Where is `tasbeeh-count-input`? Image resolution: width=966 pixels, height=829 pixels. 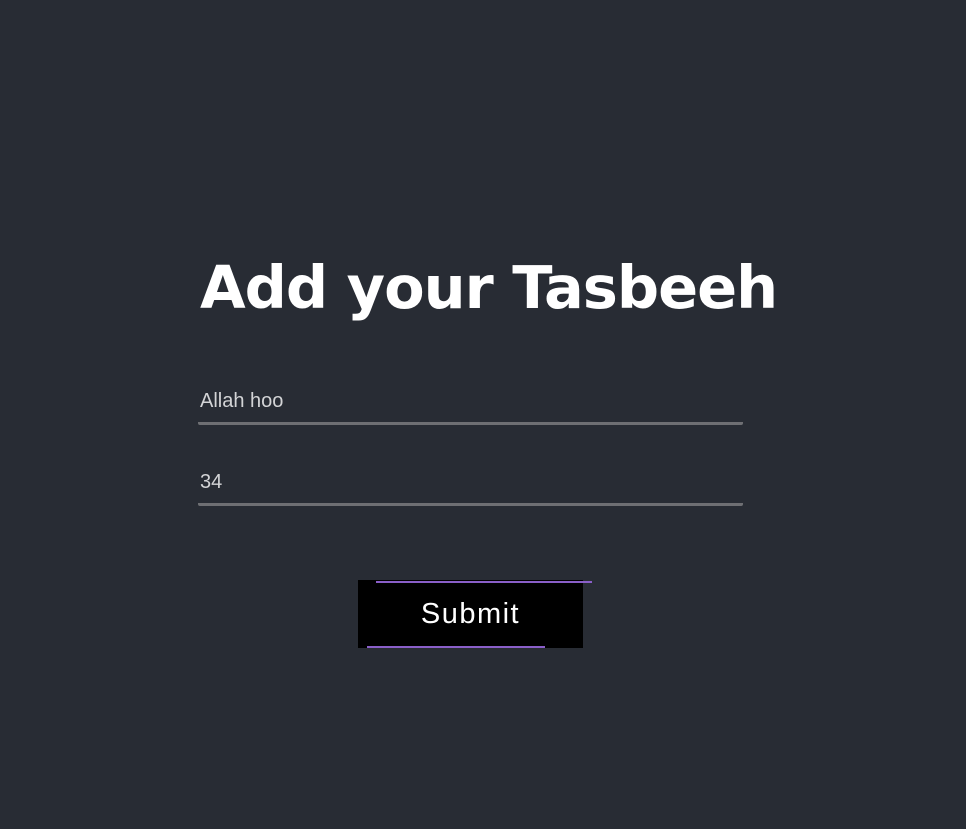
tasbeeh-count-input is located at coordinates (470, 484).